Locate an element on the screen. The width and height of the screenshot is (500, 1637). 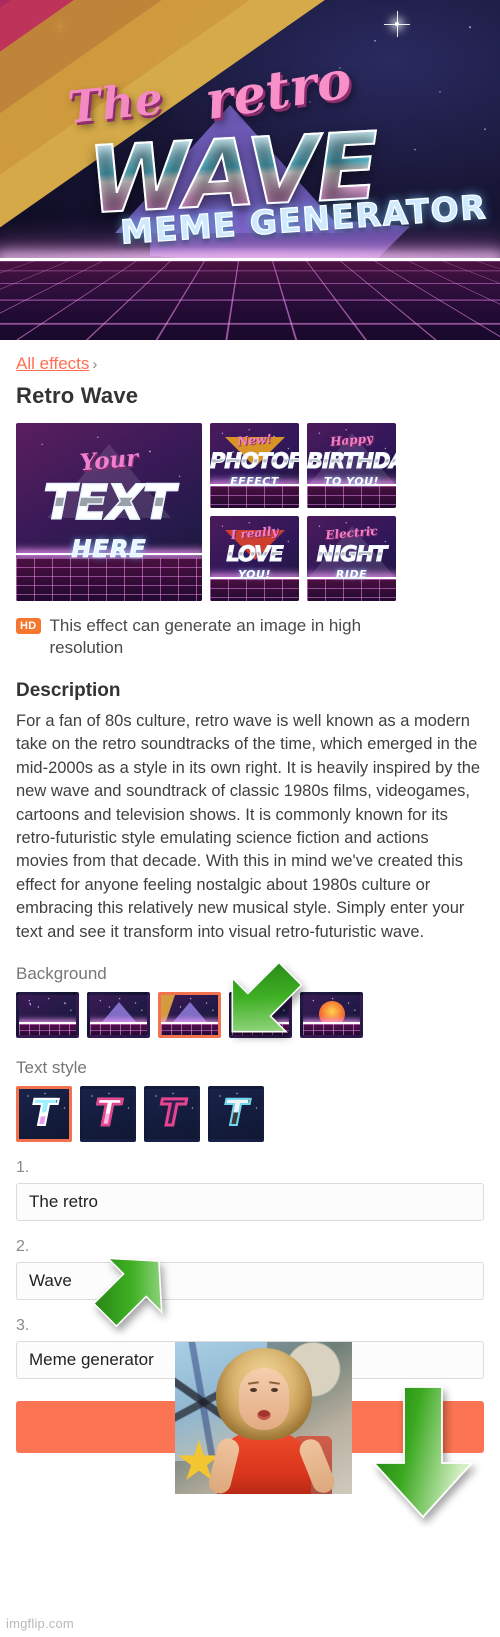
text-field-block-2: 2. is located at coordinates (250, 1269).